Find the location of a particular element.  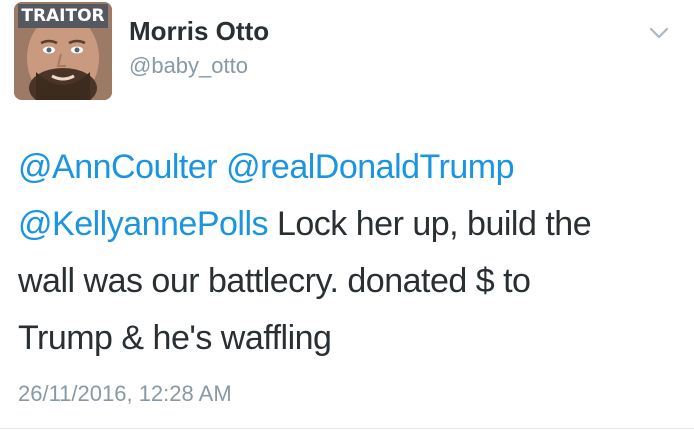

avatar: TRAITOR is located at coordinates (63, 51).